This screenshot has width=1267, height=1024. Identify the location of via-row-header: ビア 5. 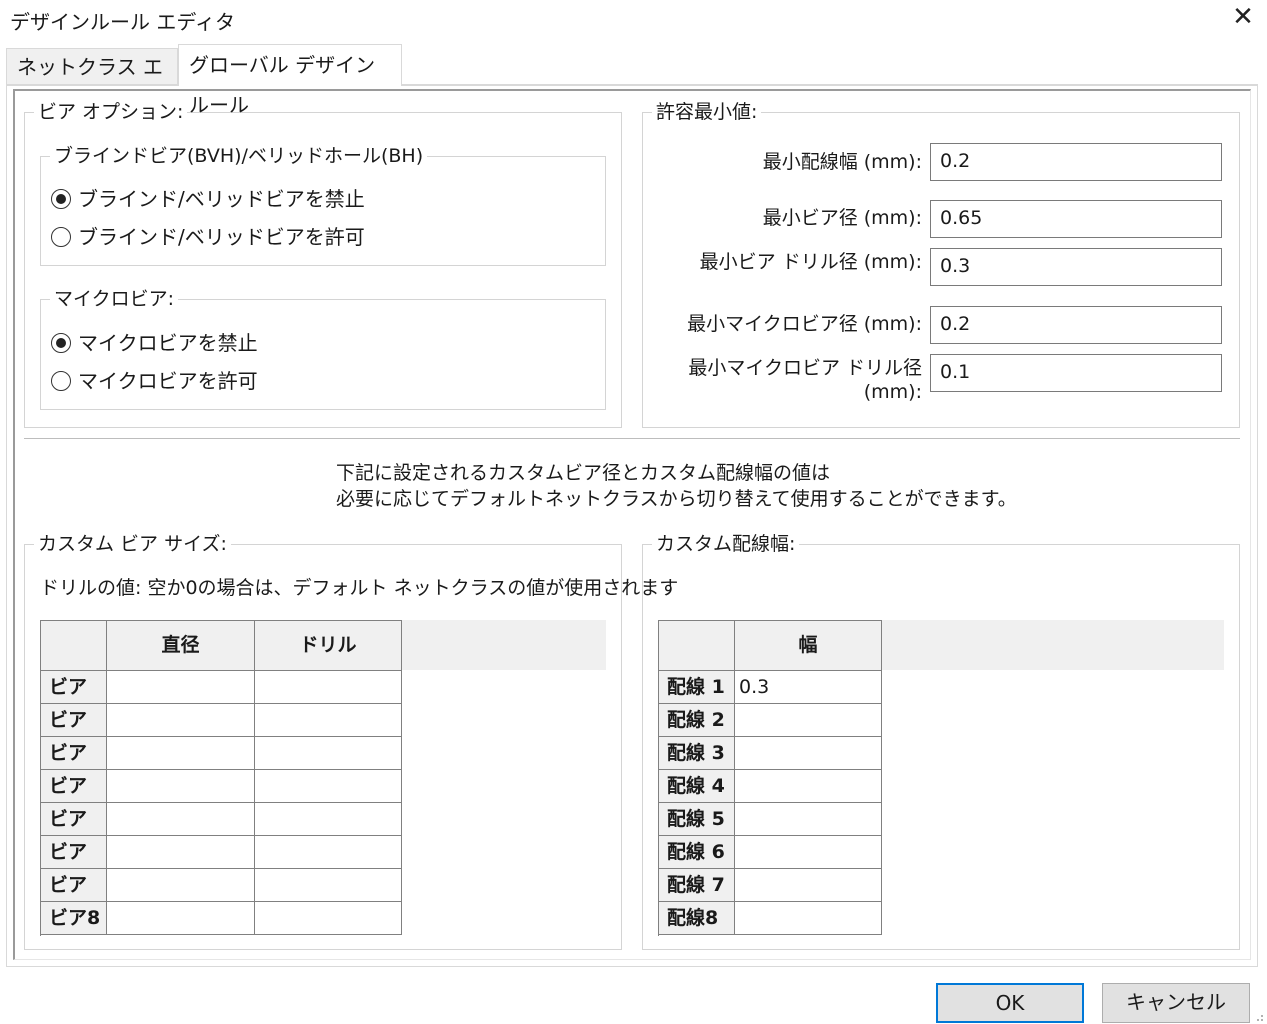
(74, 832).